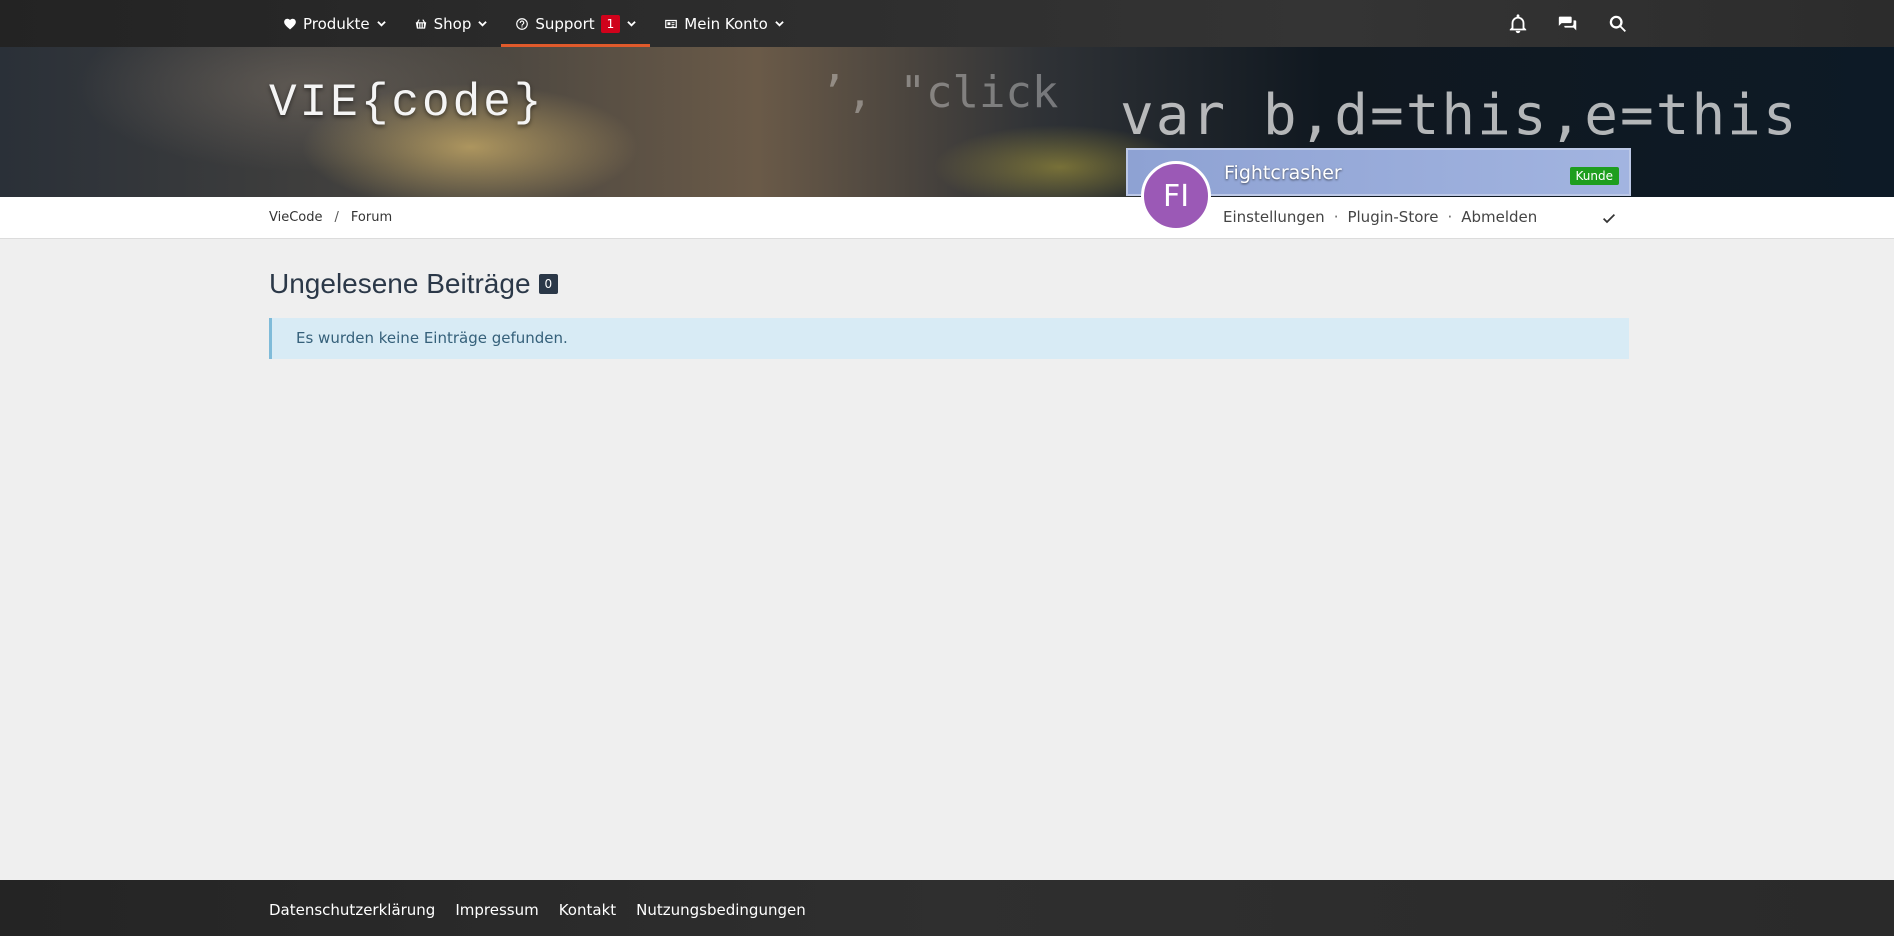 The height and width of the screenshot is (936, 1894). I want to click on nav-item-support: Support 1, so click(576, 23).